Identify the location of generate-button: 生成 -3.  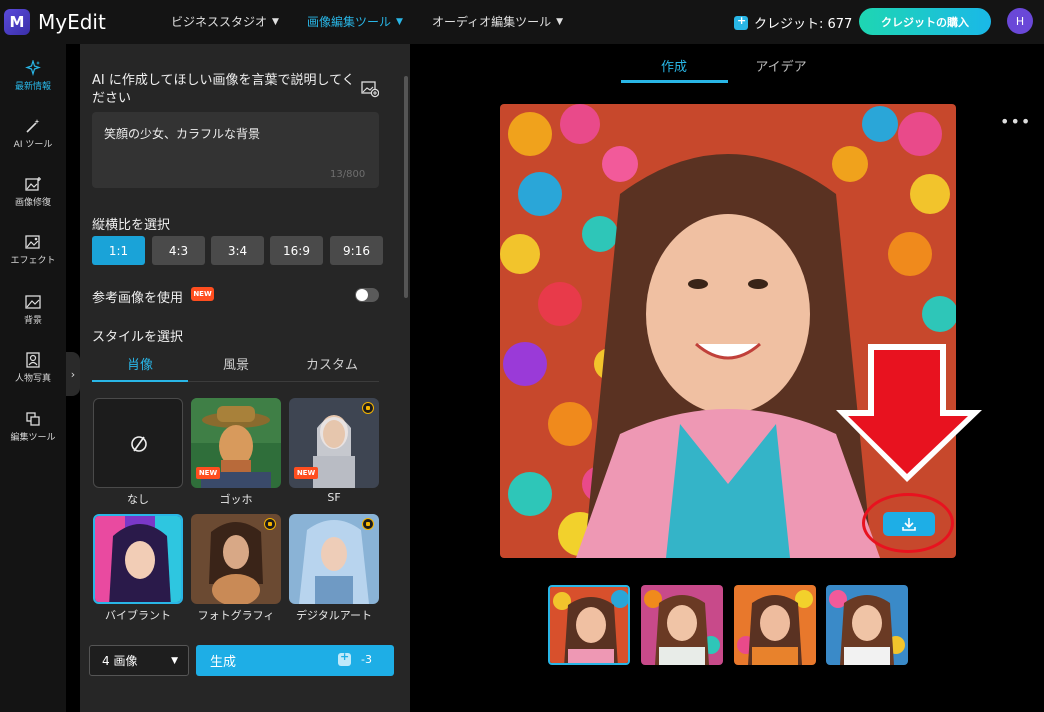
(295, 660).